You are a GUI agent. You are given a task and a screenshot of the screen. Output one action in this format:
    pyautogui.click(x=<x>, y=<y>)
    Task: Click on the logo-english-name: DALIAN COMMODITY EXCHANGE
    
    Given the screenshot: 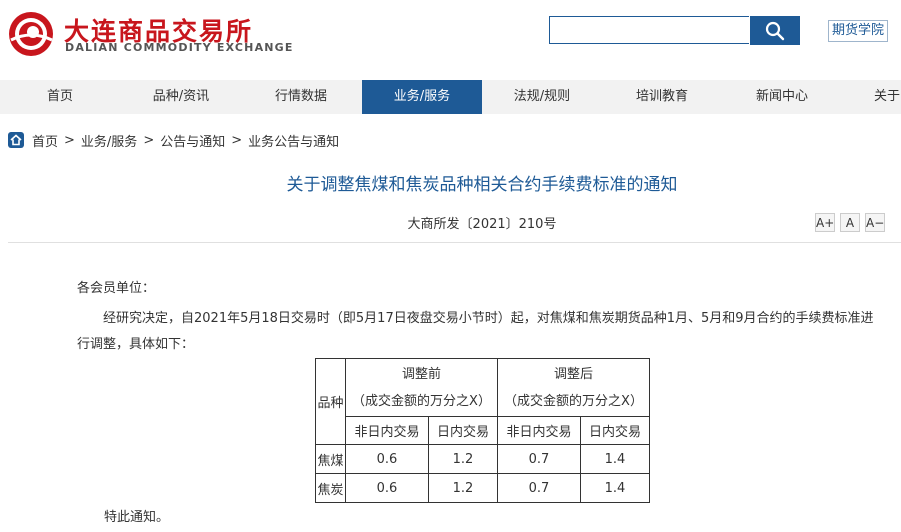 What is the action you would take?
    pyautogui.click(x=179, y=47)
    